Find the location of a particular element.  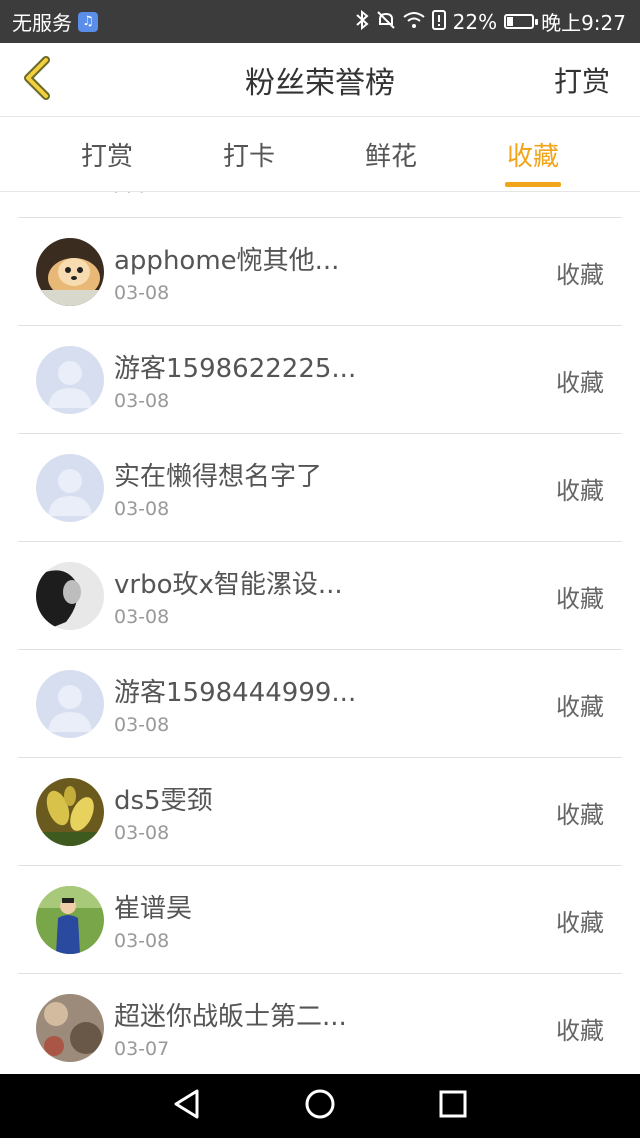

status-left: 无服务 ♫ is located at coordinates (55, 21).